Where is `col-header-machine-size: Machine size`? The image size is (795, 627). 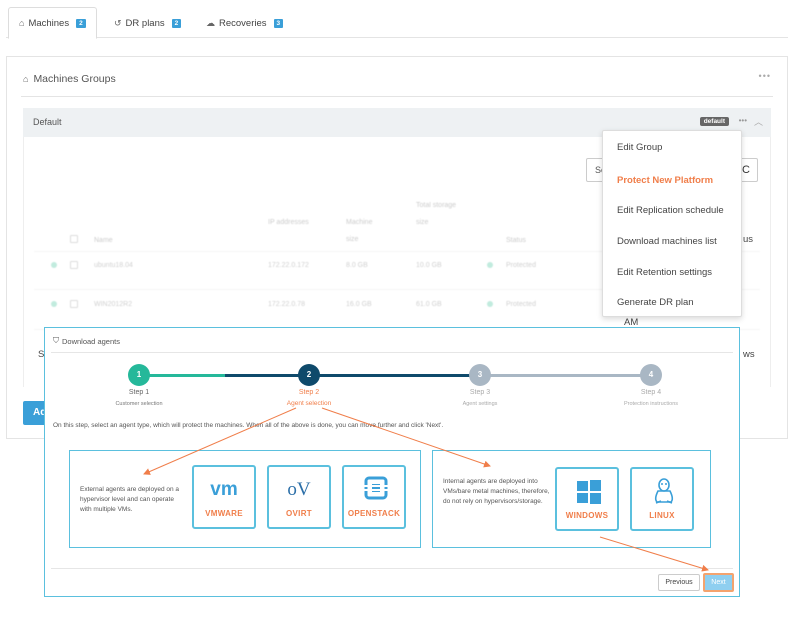 col-header-machine-size: Machine size is located at coordinates (366, 231).